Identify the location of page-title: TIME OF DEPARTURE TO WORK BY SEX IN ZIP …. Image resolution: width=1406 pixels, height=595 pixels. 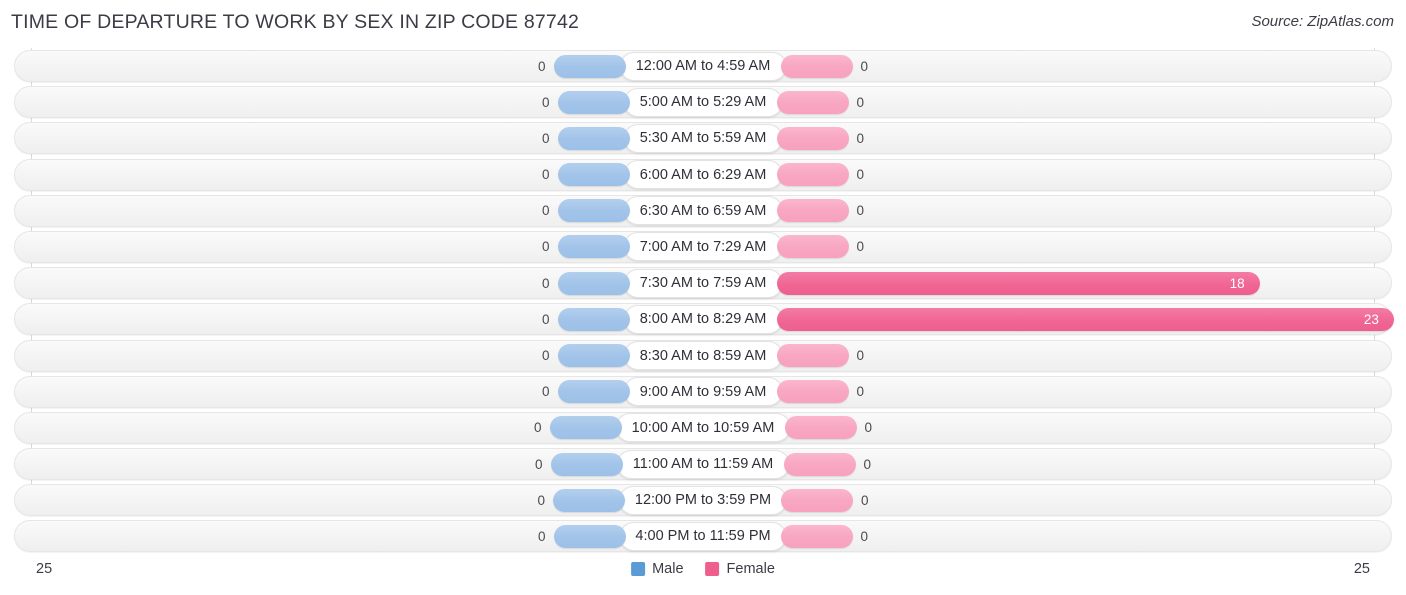
(295, 22).